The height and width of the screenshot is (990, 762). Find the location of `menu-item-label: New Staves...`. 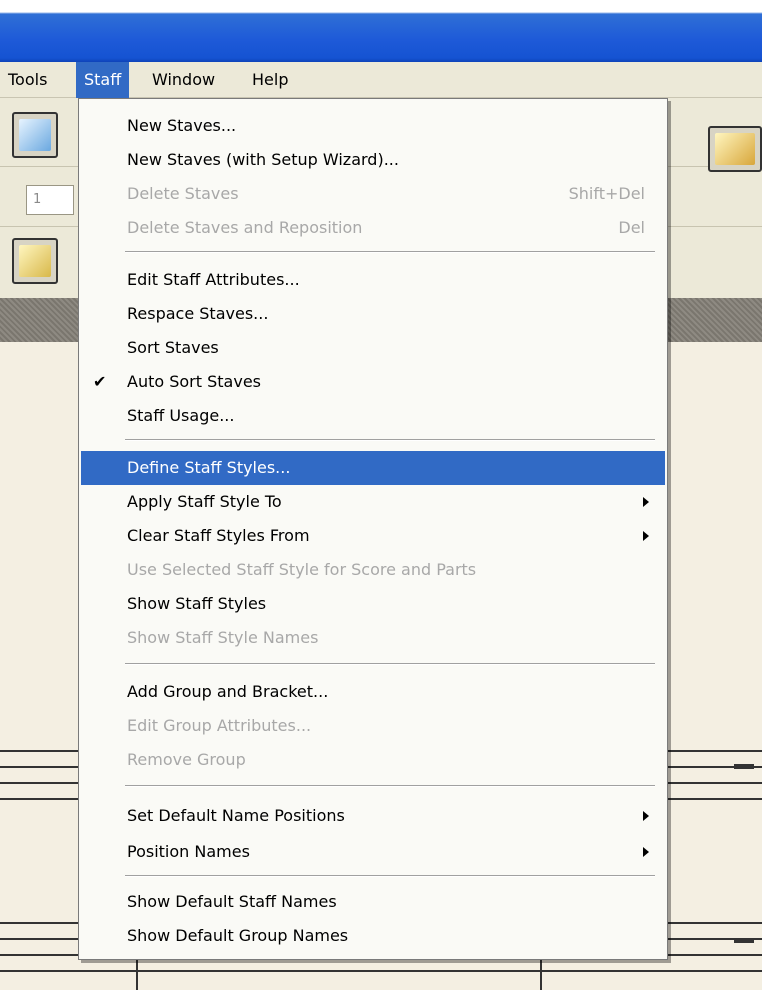

menu-item-label: New Staves... is located at coordinates (182, 125).